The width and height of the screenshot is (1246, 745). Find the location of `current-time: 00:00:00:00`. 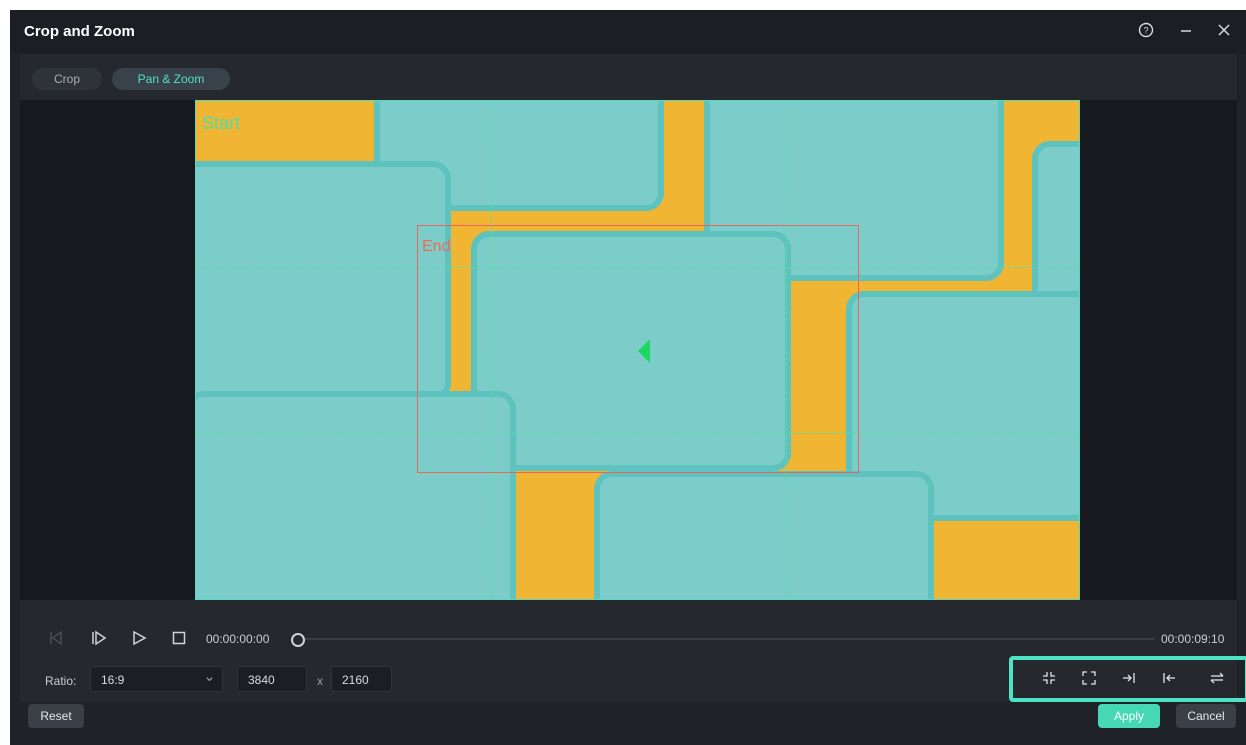

current-time: 00:00:00:00 is located at coordinates (238, 639).